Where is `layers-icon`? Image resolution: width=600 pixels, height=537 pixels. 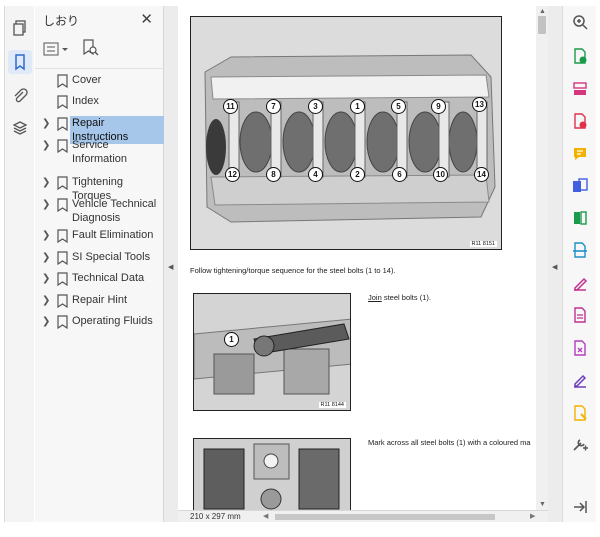 layers-icon is located at coordinates (20, 128).